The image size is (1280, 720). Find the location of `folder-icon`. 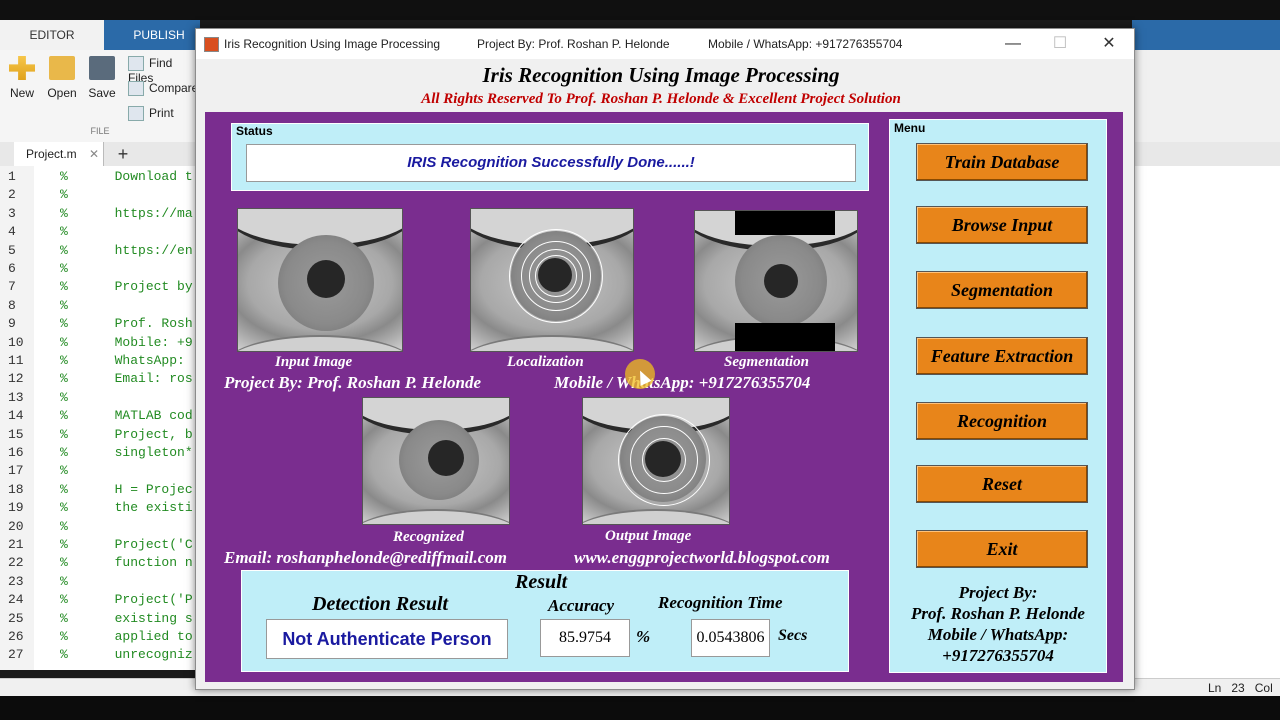

folder-icon is located at coordinates (62, 68).